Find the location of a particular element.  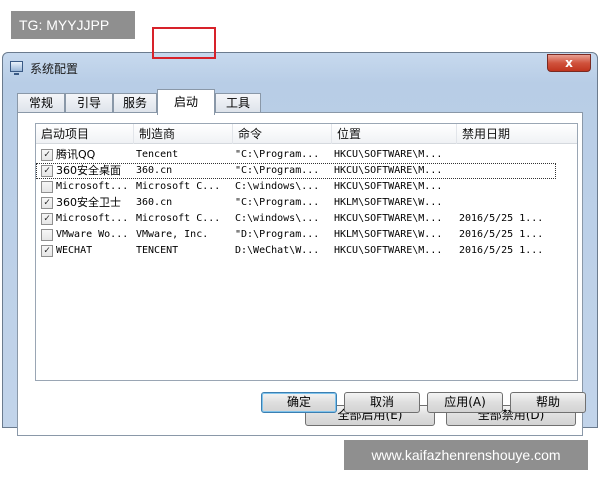

column-location: 位置 is located at coordinates (394, 134).